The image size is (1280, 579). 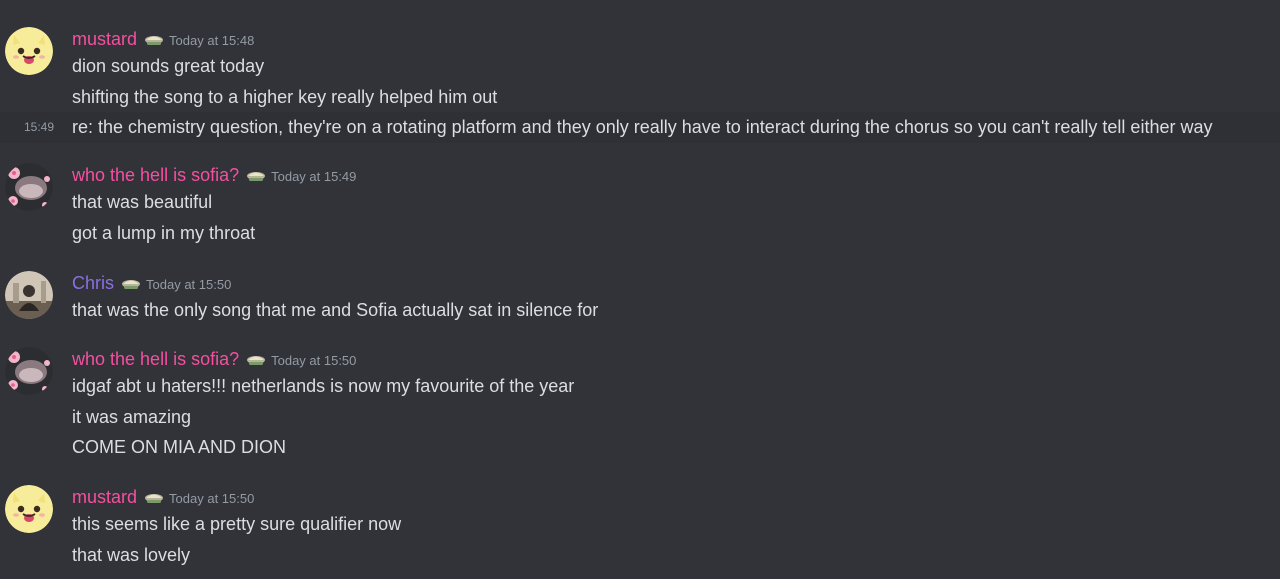 I want to click on message-text: dion sounds great today, so click(x=168, y=66).